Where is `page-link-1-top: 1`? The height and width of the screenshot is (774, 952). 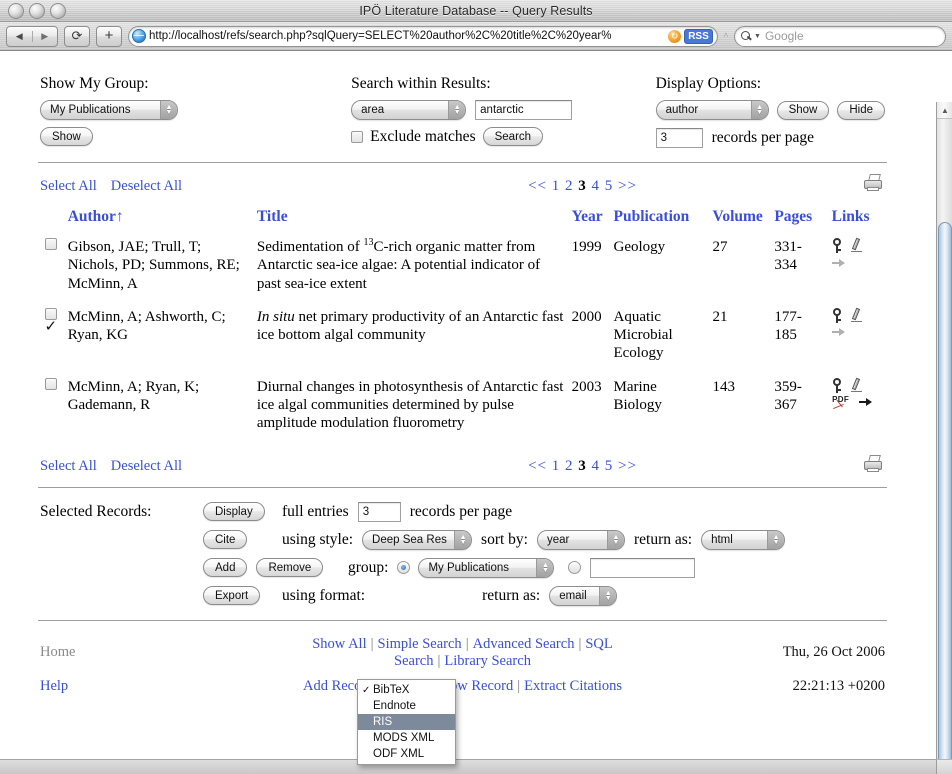 page-link-1-top: 1 is located at coordinates (556, 186).